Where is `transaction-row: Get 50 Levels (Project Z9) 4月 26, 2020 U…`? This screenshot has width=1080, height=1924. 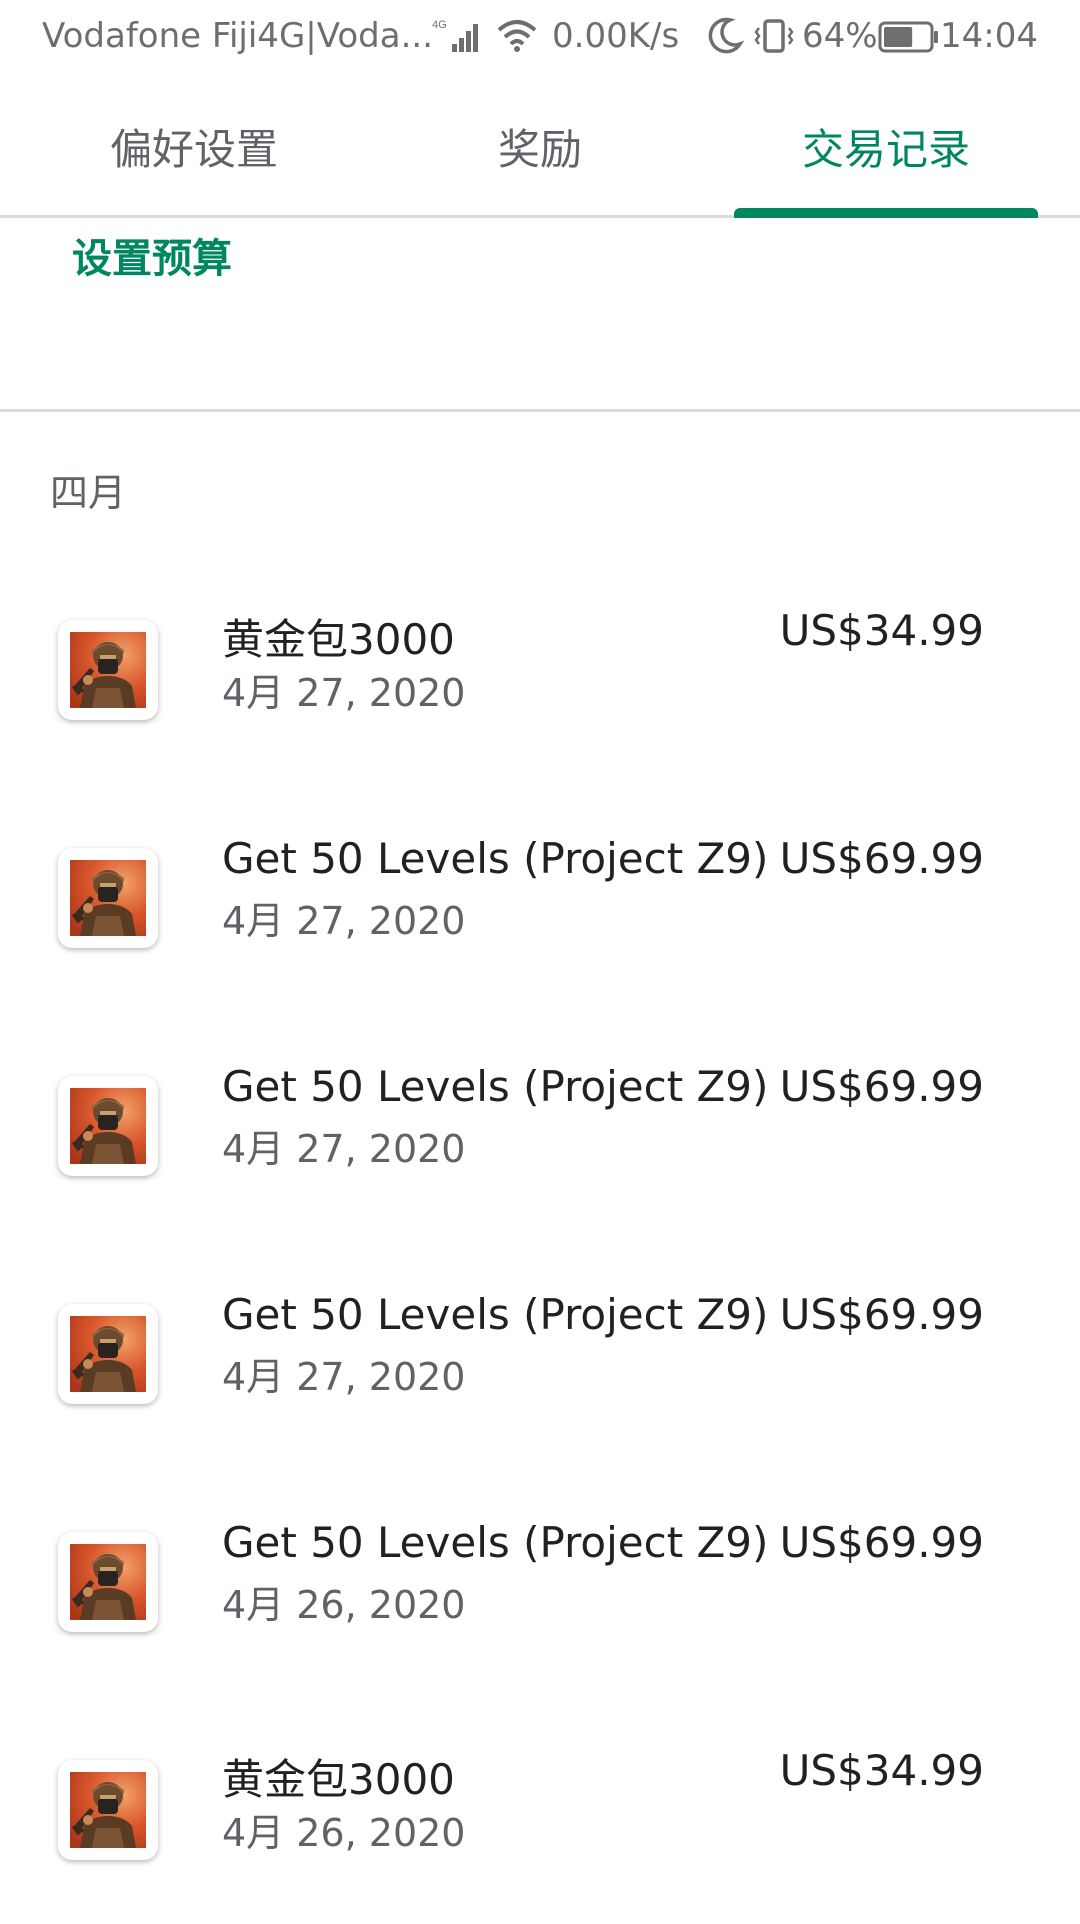
transaction-row: Get 50 Levels (Project Z9) 4月 26, 2020 U… is located at coordinates (540, 1582).